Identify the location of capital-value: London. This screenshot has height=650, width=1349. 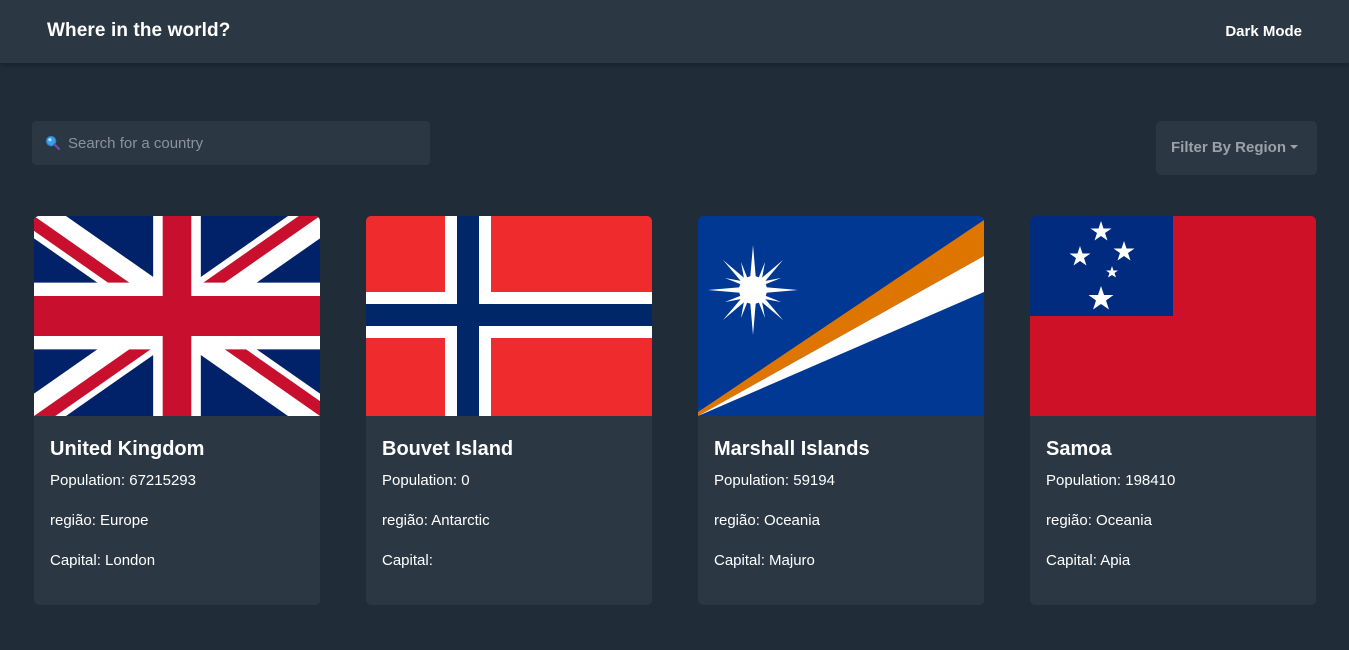
(130, 560).